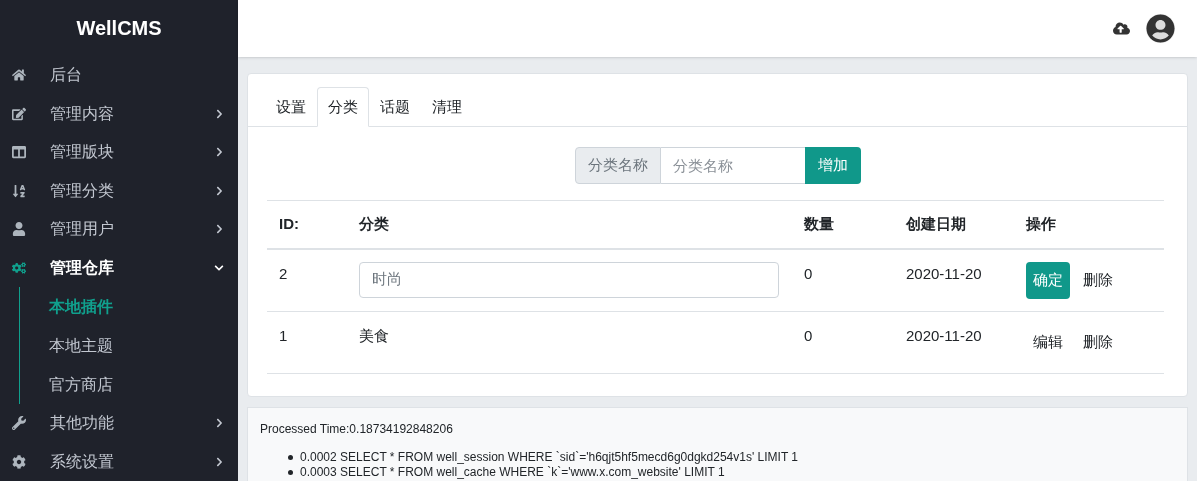 The width and height of the screenshot is (1197, 481). What do you see at coordinates (19, 461) in the screenshot?
I see `settings-icon` at bounding box center [19, 461].